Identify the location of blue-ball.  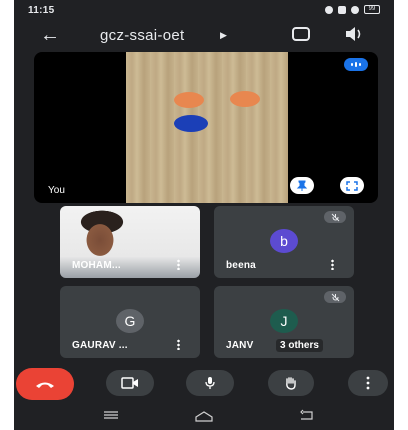
(191, 123).